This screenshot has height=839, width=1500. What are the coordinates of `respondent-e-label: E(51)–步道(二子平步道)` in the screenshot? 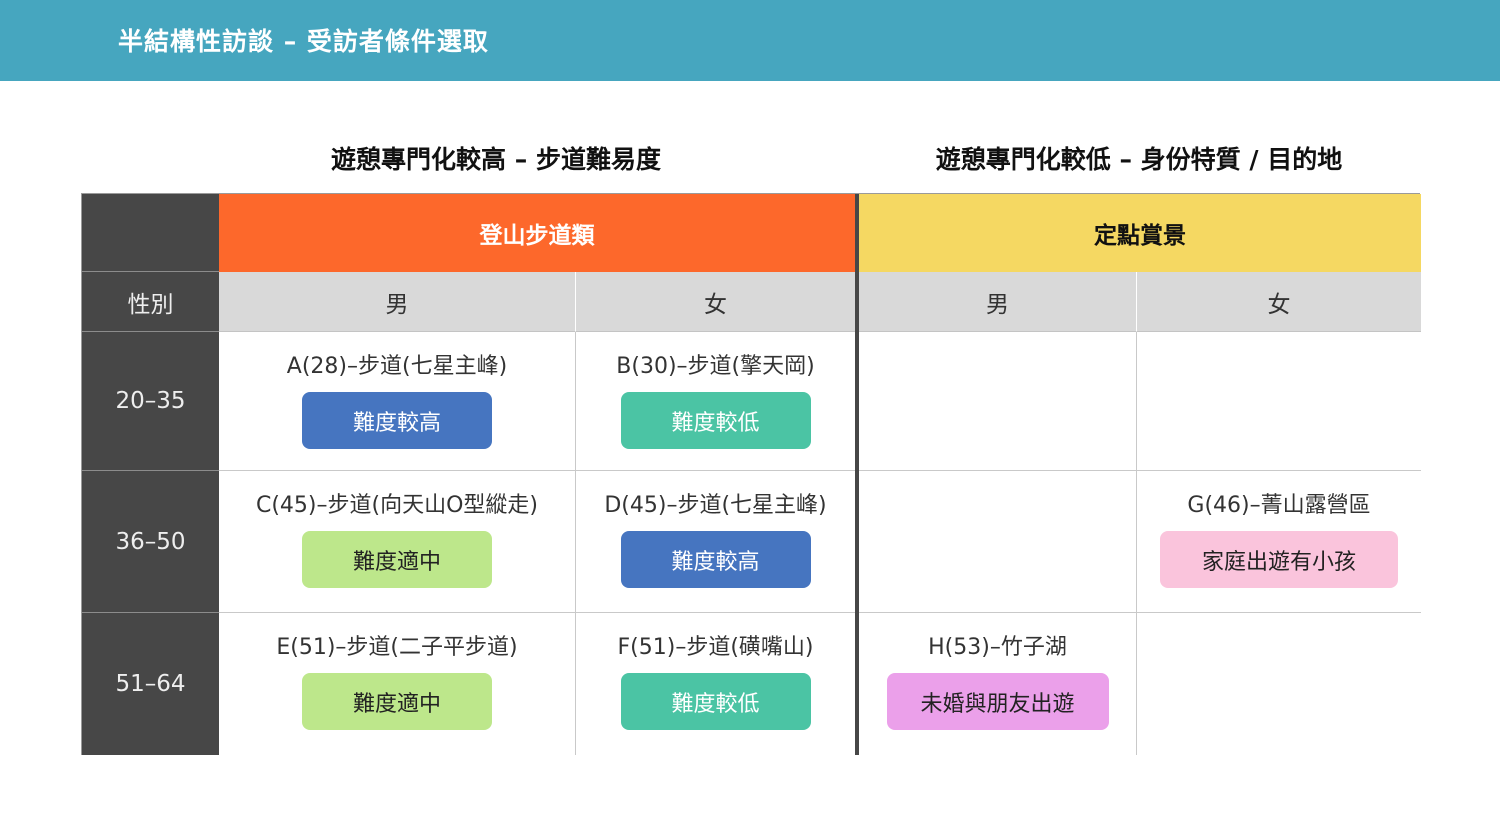 It's located at (397, 647).